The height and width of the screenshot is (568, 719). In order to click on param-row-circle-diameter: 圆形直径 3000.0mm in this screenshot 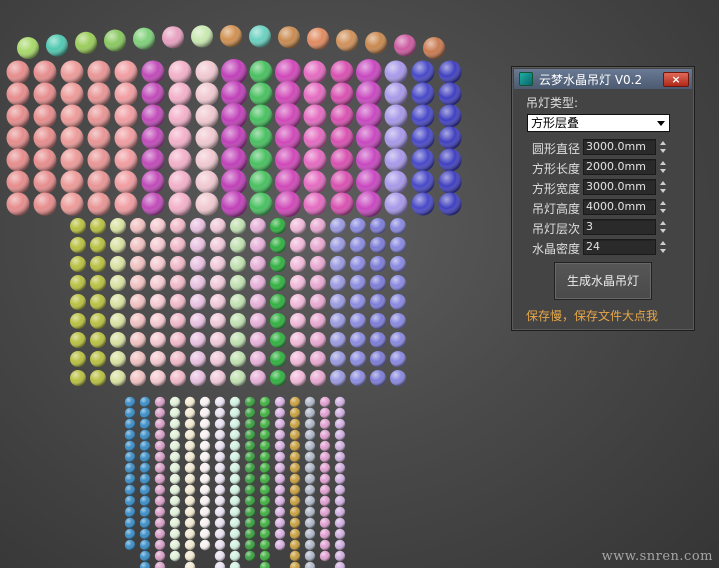, I will do `click(603, 147)`.